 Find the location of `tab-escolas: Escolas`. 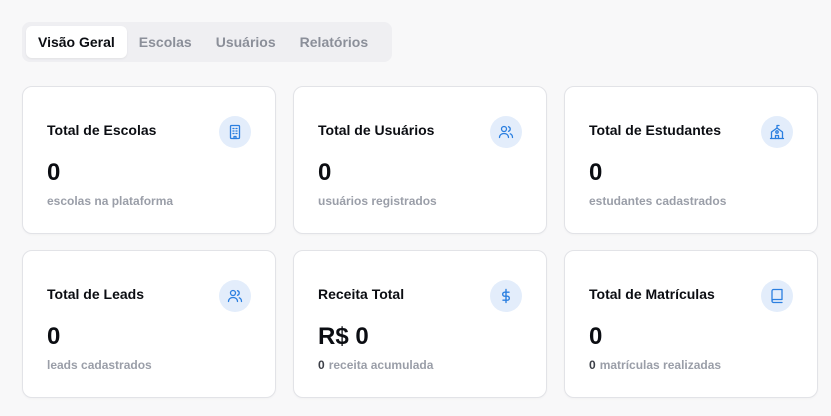

tab-escolas: Escolas is located at coordinates (165, 42).